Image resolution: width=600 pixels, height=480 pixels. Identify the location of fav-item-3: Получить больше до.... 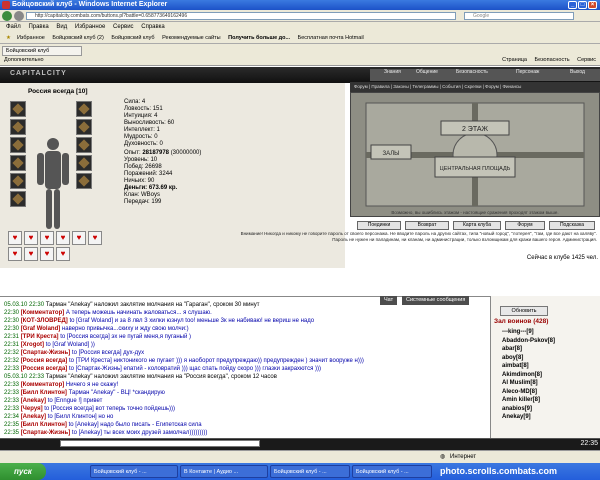
(259, 38).